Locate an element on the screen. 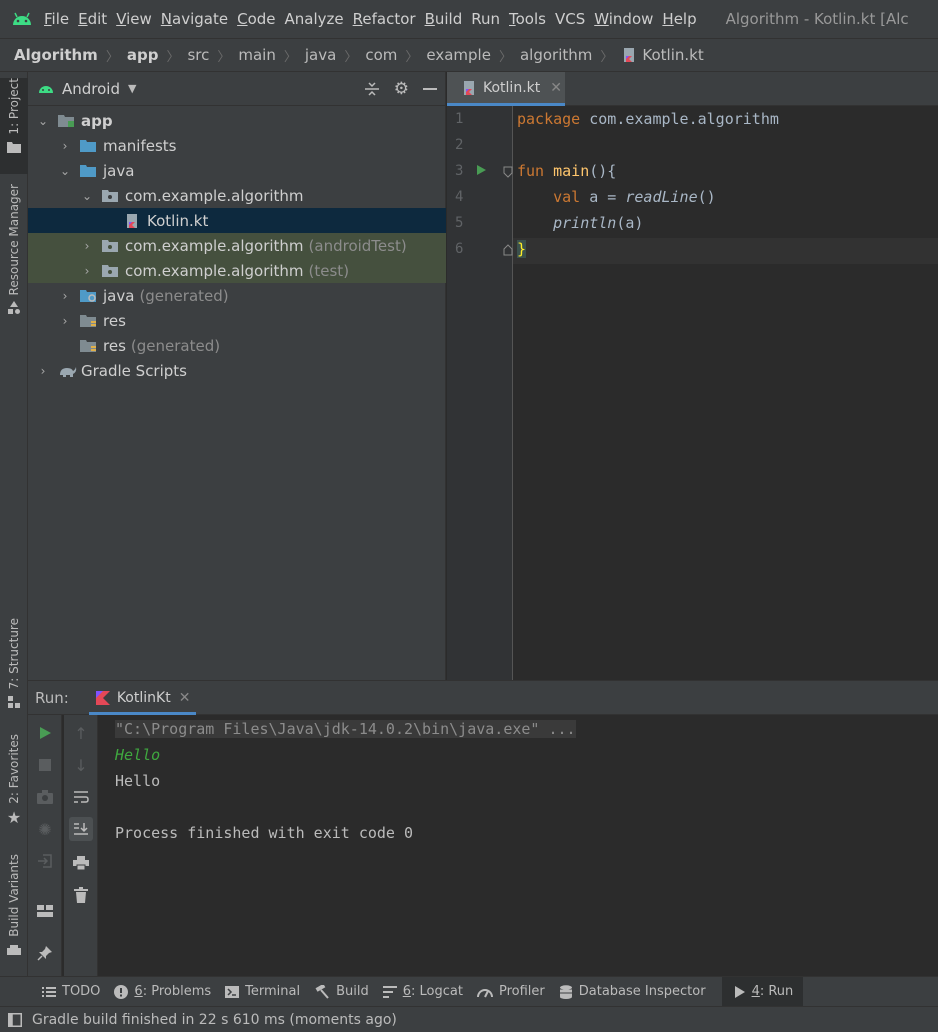 The height and width of the screenshot is (1032, 938). tool-terminal: Terminal is located at coordinates (265, 992).